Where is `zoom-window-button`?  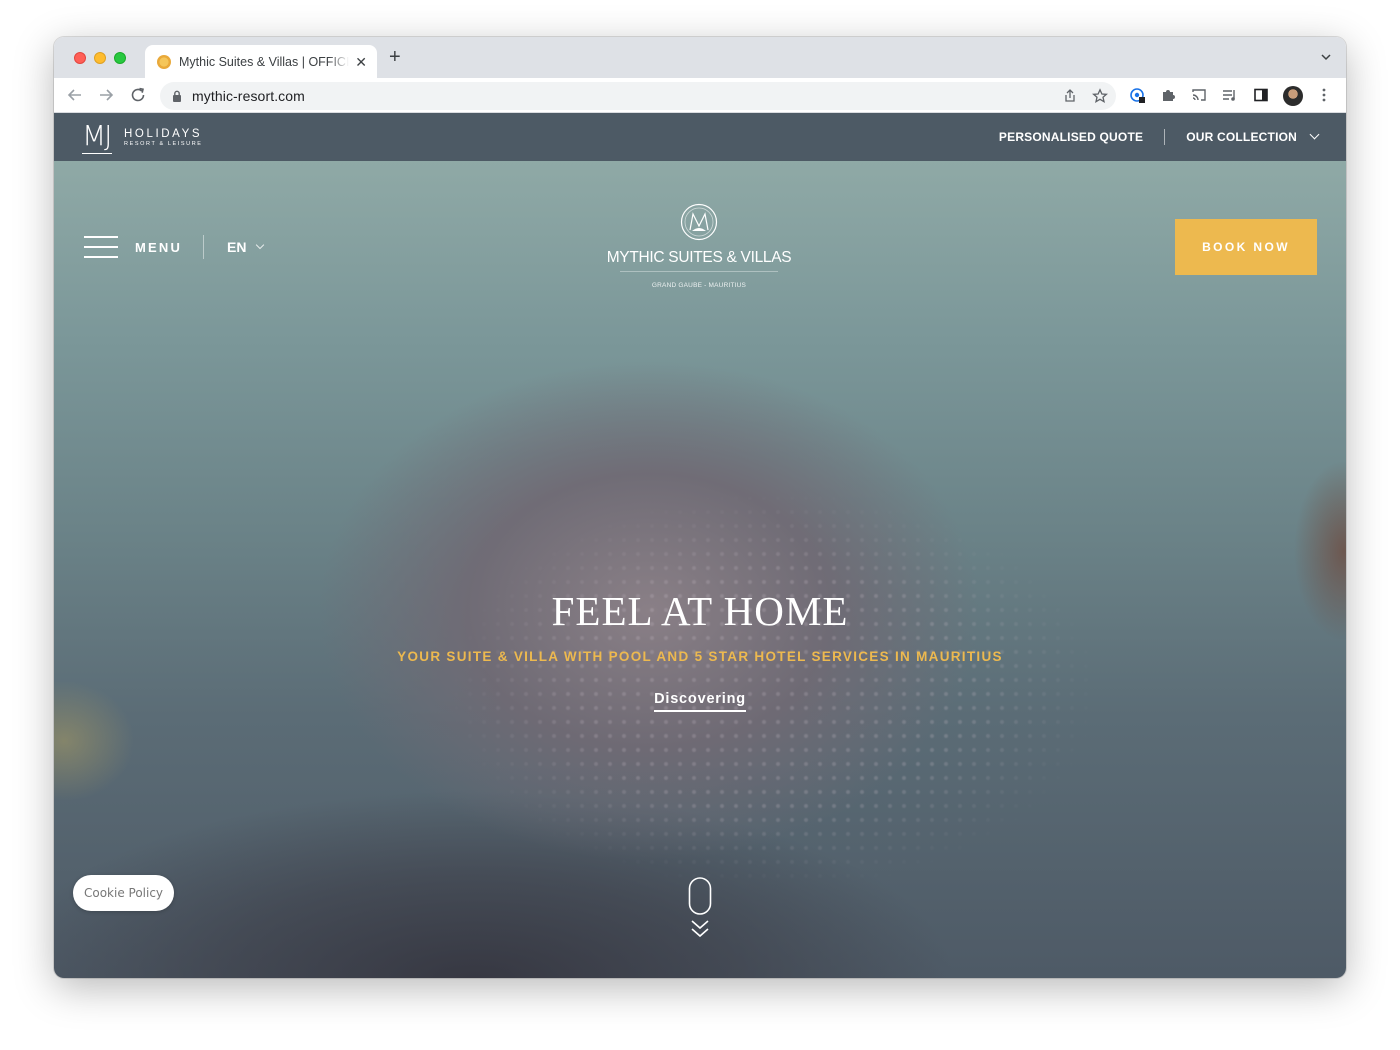 zoom-window-button is located at coordinates (120, 58).